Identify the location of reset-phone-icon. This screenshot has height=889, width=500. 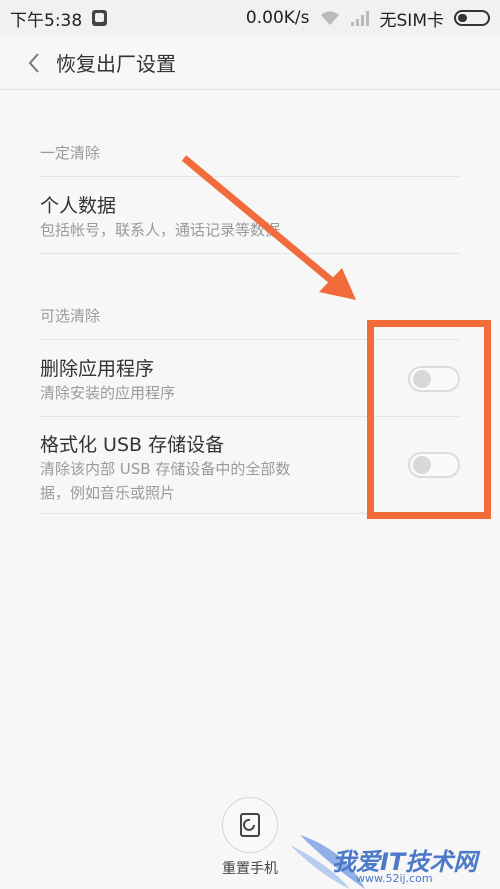
(250, 825).